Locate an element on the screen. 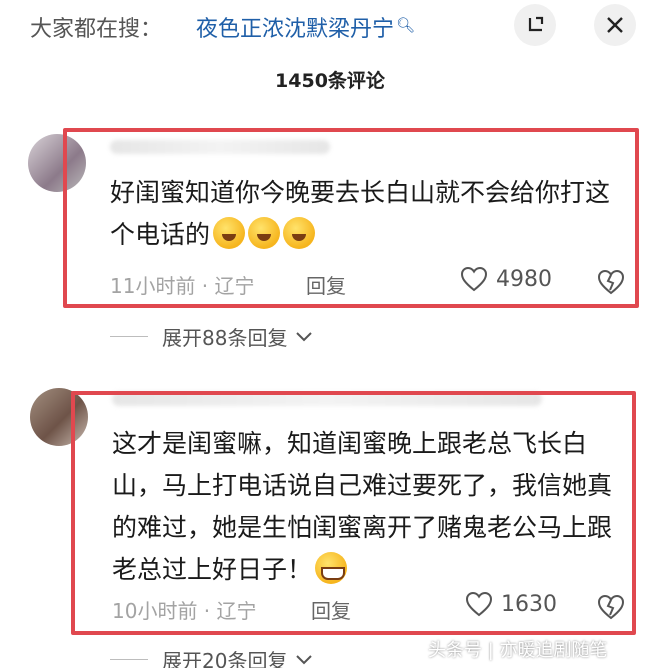 This screenshot has height=668, width=660. expand-replies-button: 展开20条回复 is located at coordinates (211, 656).